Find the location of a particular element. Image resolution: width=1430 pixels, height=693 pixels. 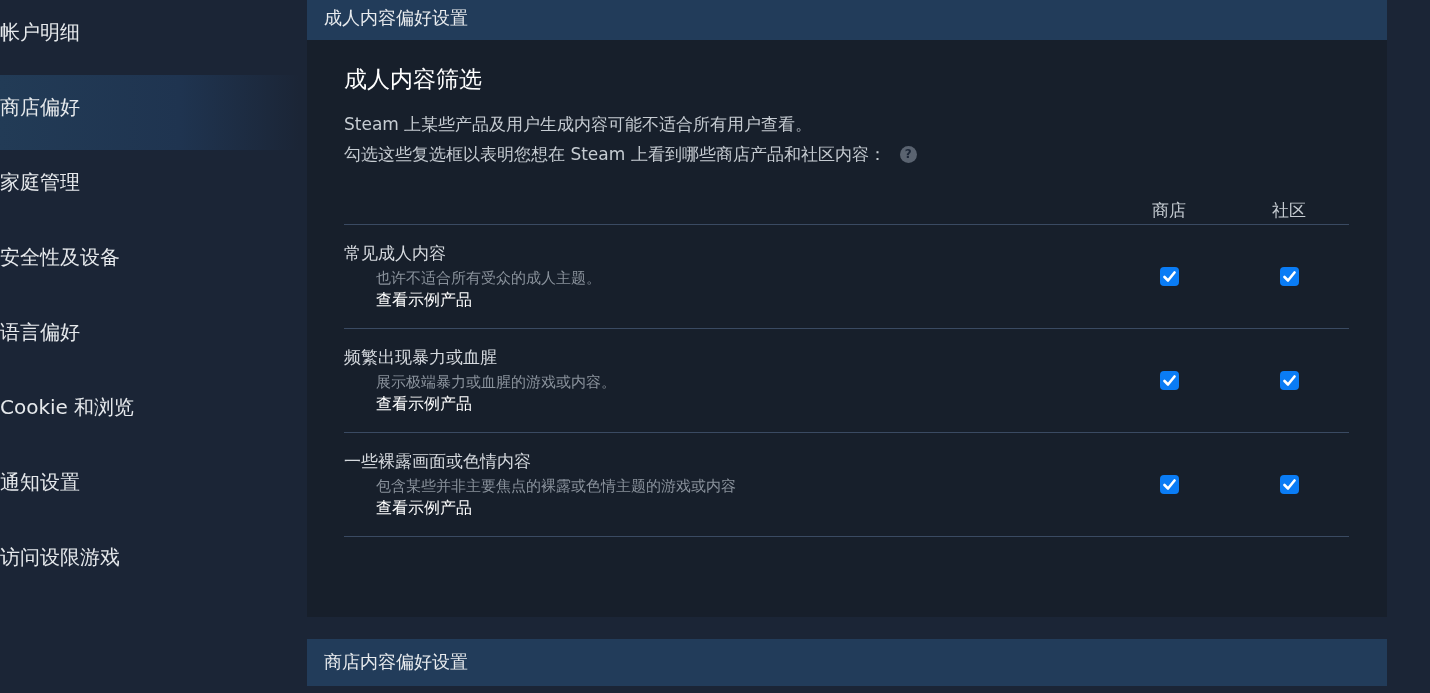

sidebar-item: 通知设置 is located at coordinates (150, 487).